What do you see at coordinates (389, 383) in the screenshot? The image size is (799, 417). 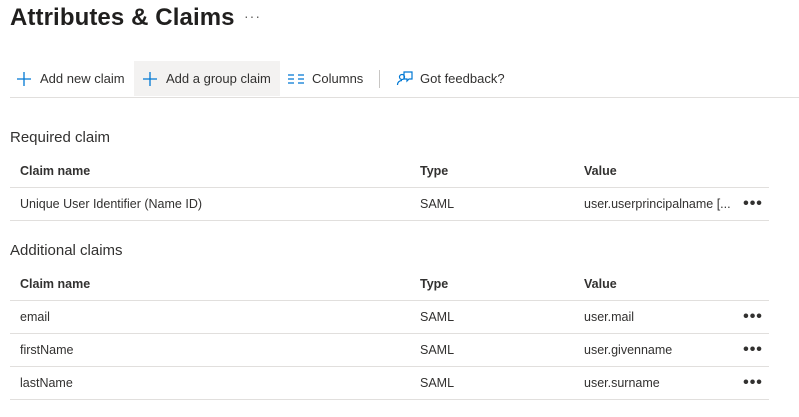 I see `table-row: lastName SAML user.surname •••` at bounding box center [389, 383].